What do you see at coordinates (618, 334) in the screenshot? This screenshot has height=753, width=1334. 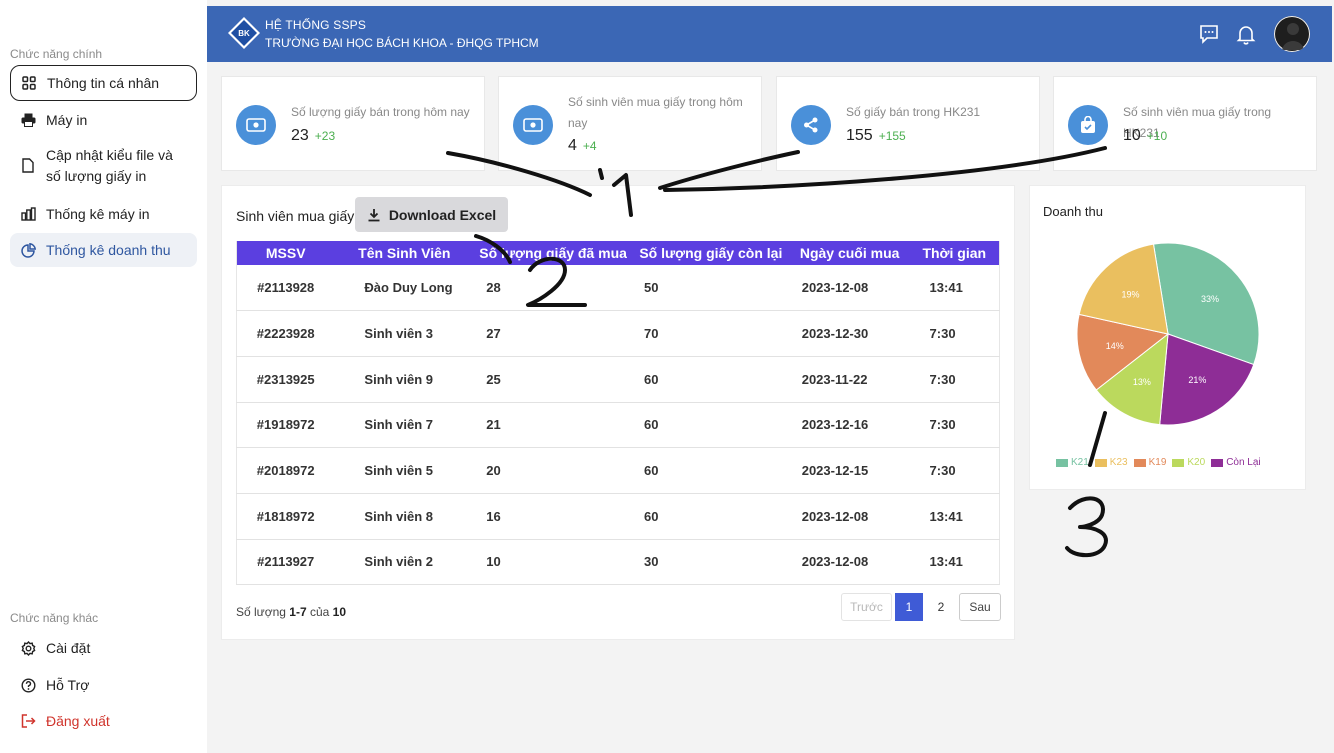 I see `table-row: #2223928 Sinh viên 3 27 70 2023-12-30 7:30` at bounding box center [618, 334].